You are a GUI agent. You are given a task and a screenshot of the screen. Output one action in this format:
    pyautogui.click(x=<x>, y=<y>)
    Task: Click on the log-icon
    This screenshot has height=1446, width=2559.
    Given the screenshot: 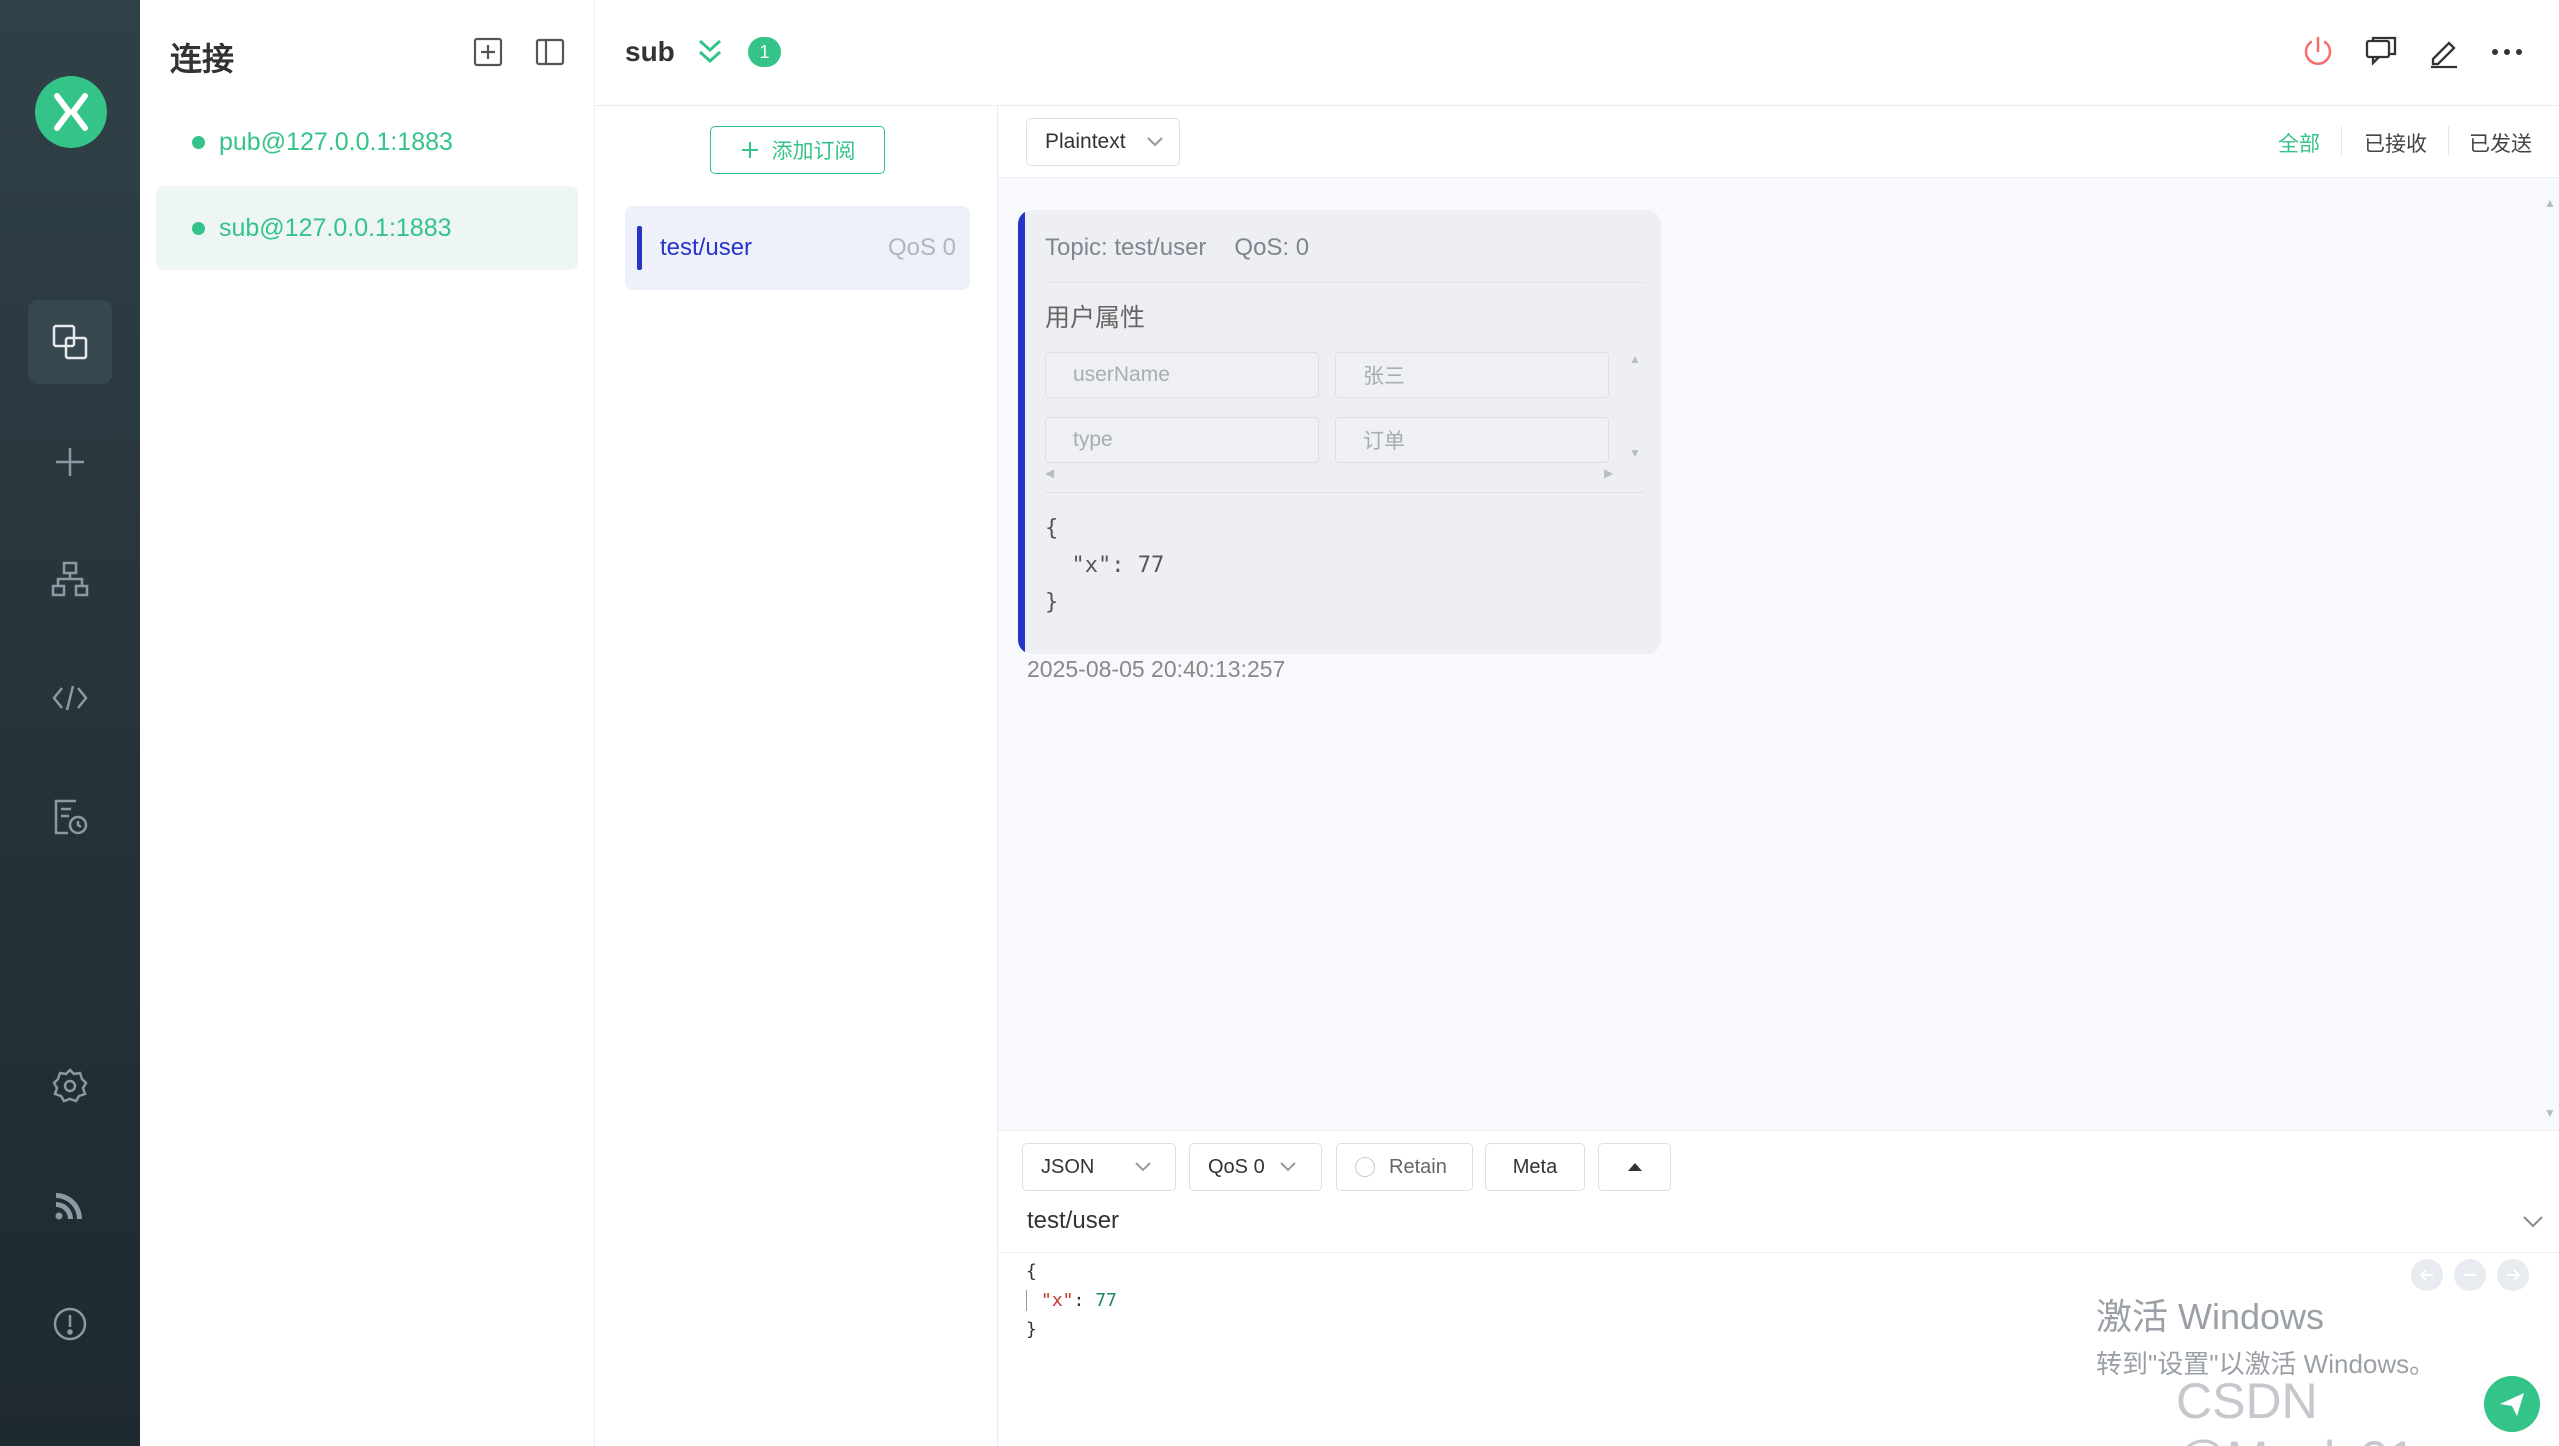 What is the action you would take?
    pyautogui.click(x=70, y=817)
    